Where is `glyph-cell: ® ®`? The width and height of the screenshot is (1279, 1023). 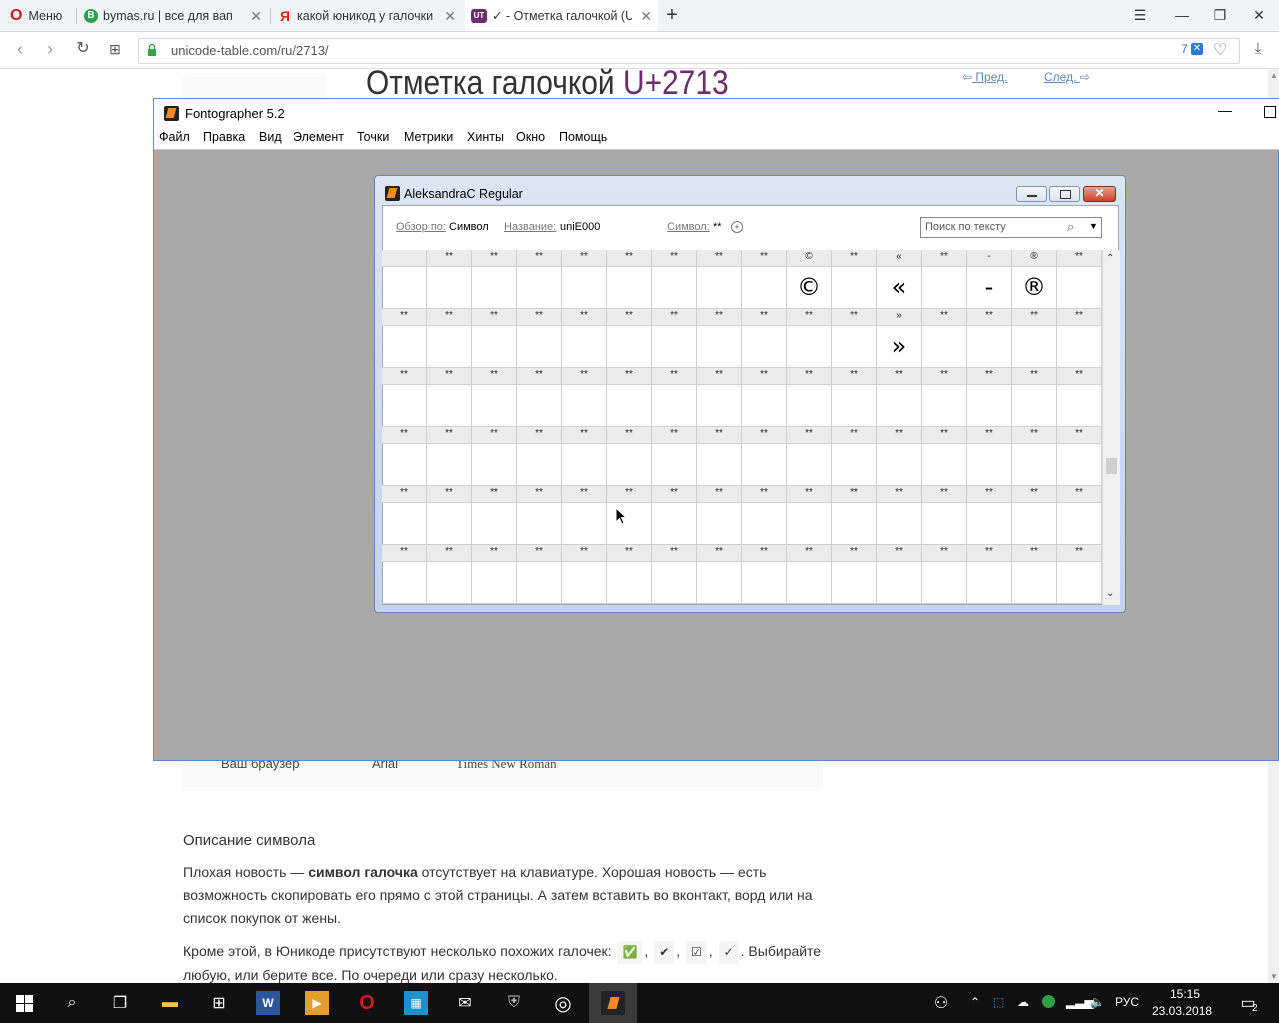
glyph-cell: ® ® is located at coordinates (1034, 279).